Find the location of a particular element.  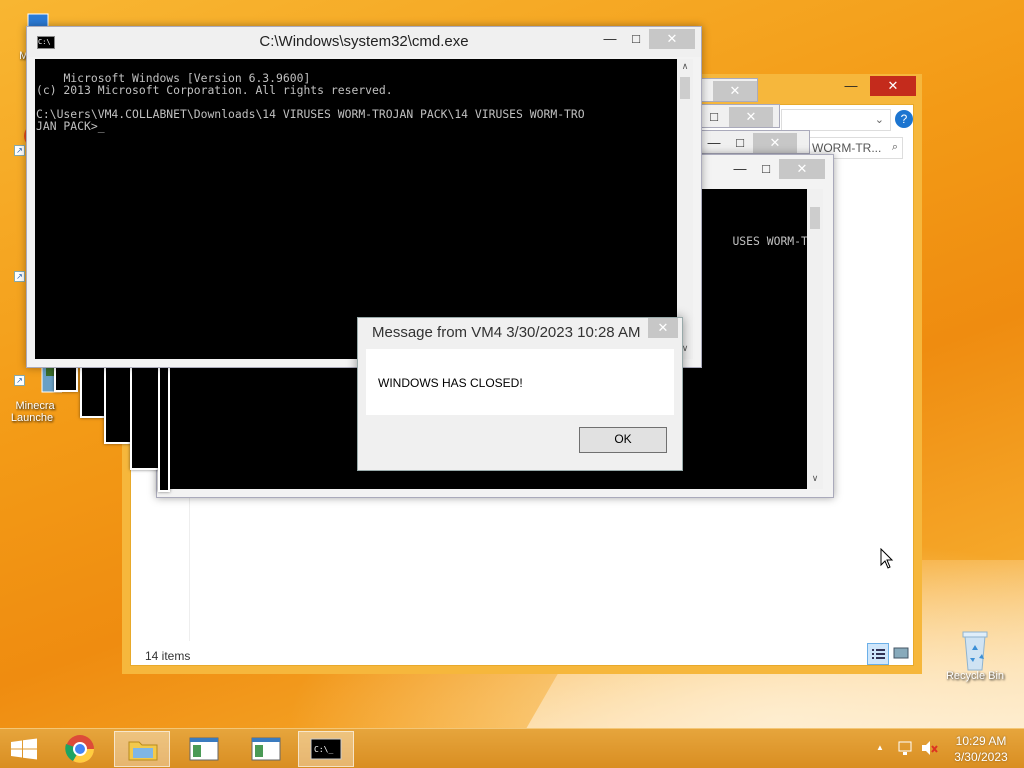

stacked-window-titlebar: ✕ is located at coordinates (729, 90).